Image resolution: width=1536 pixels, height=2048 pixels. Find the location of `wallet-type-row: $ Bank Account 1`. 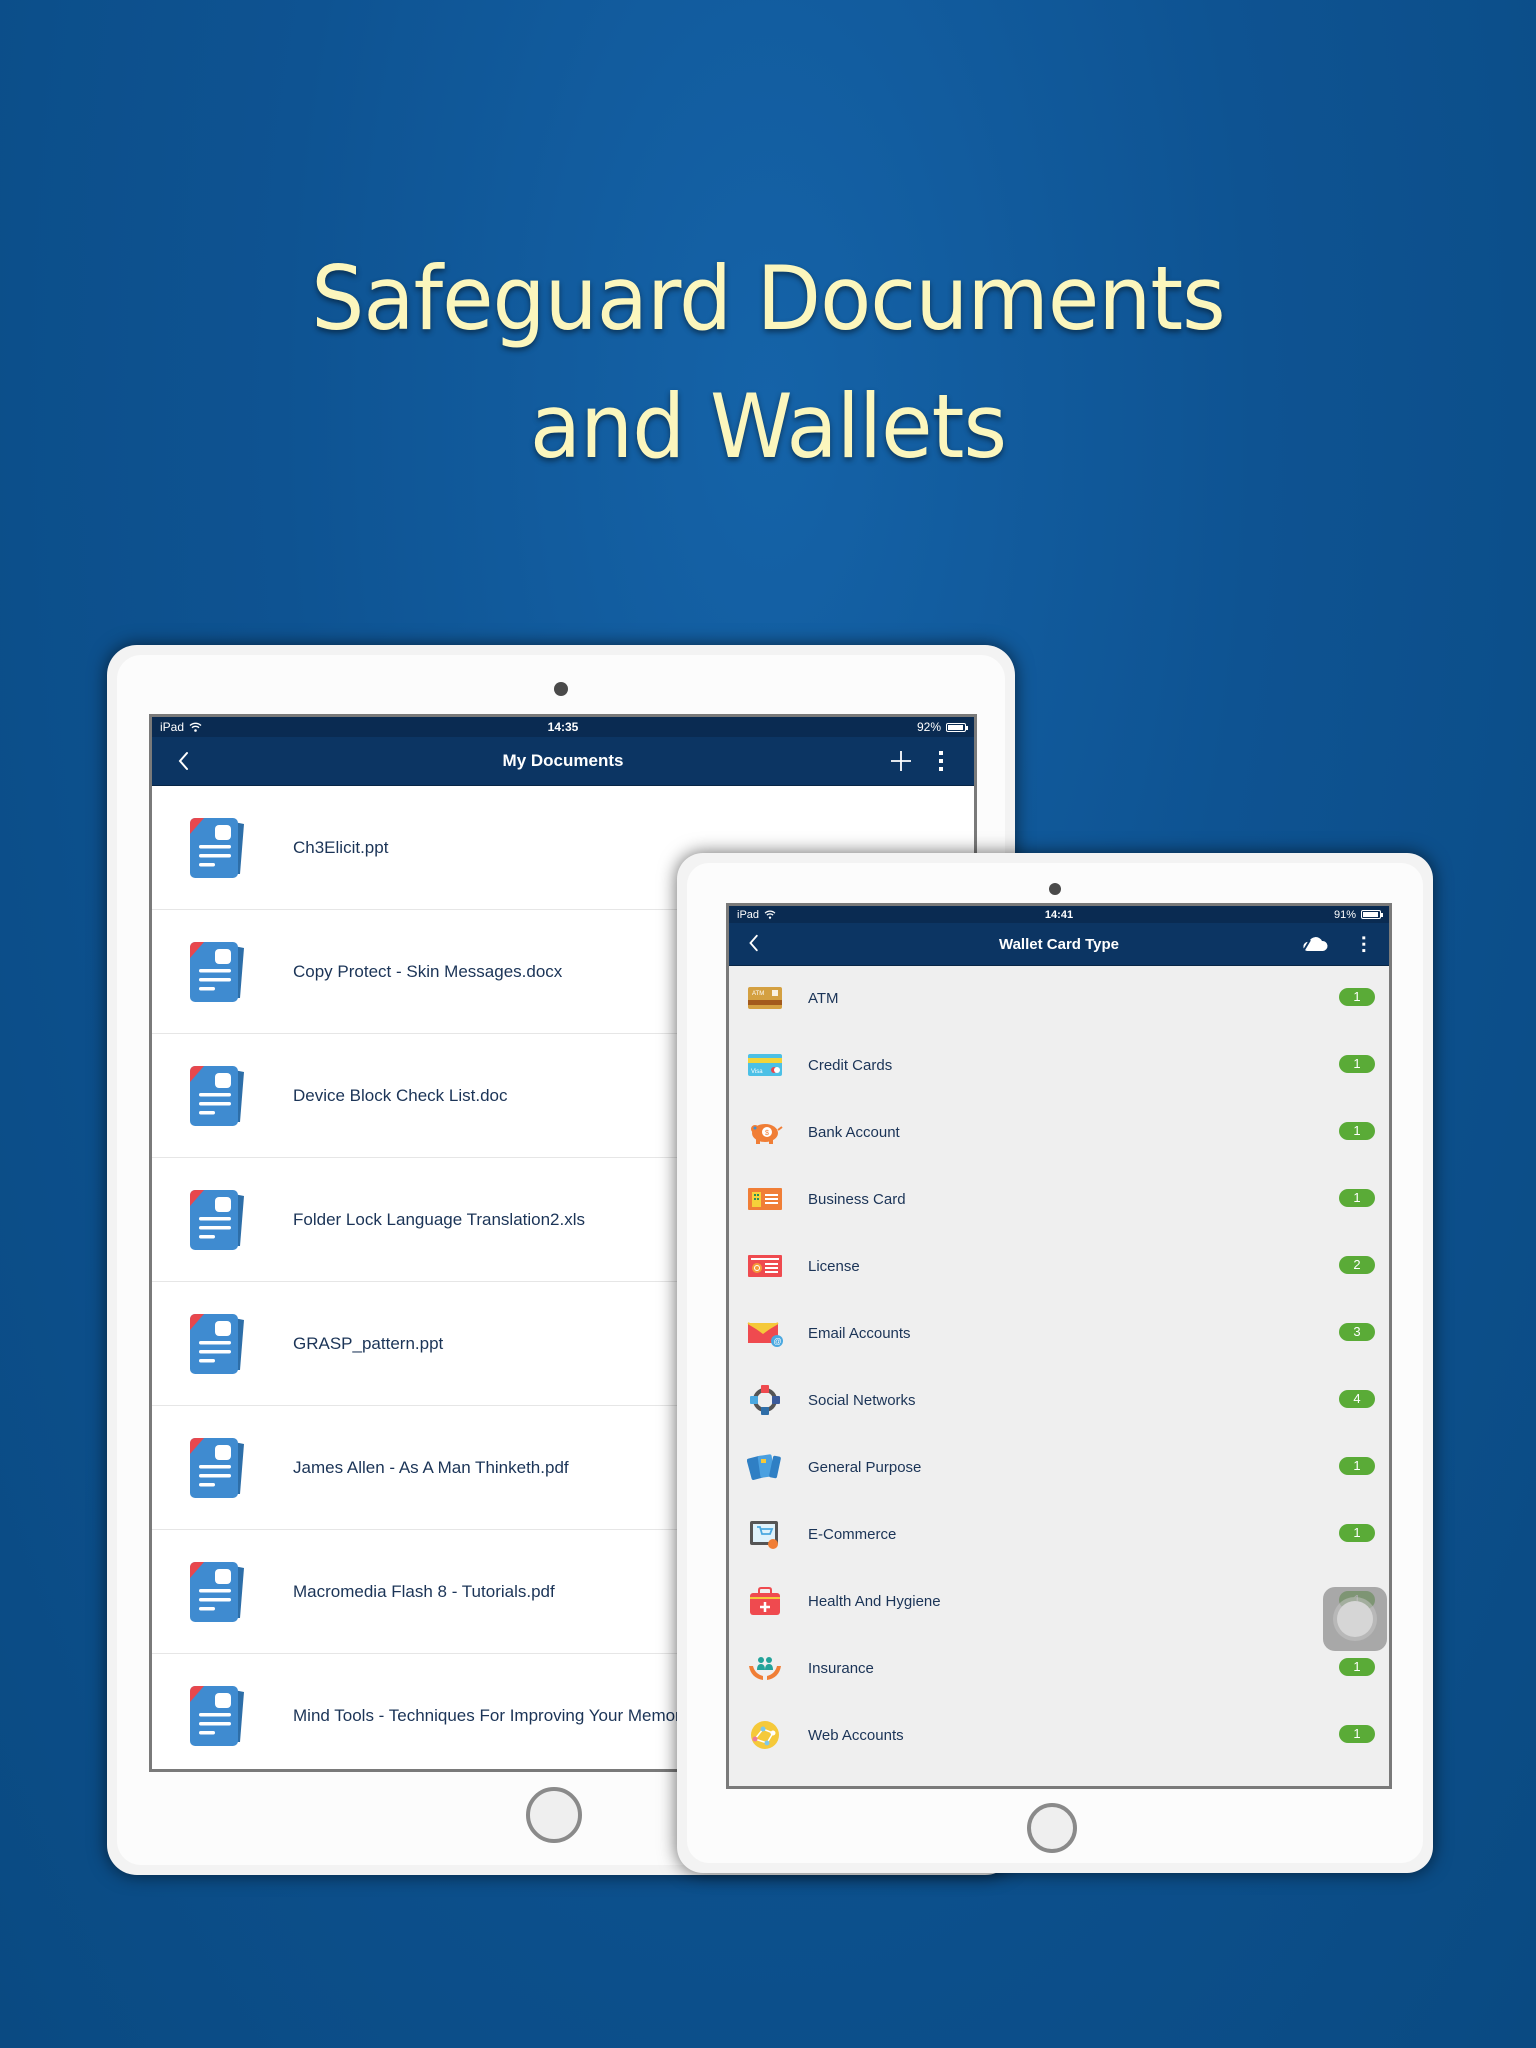

wallet-type-row: $ Bank Account 1 is located at coordinates (1059, 1133).